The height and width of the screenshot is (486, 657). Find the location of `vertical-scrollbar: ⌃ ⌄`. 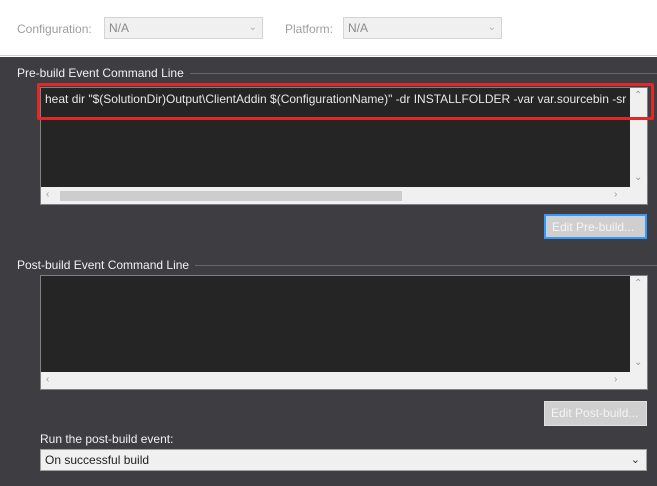

vertical-scrollbar: ⌃ ⌄ is located at coordinates (638, 324).